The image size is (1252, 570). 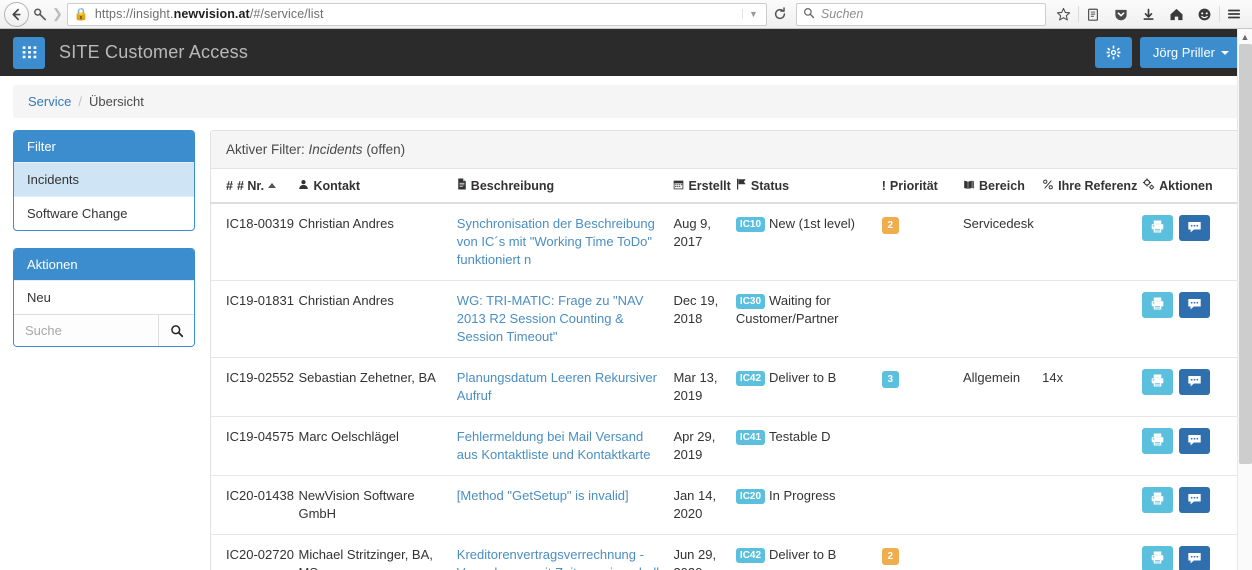 What do you see at coordinates (1190, 186) in the screenshot?
I see `col-header-aktionen: Aktionen` at bounding box center [1190, 186].